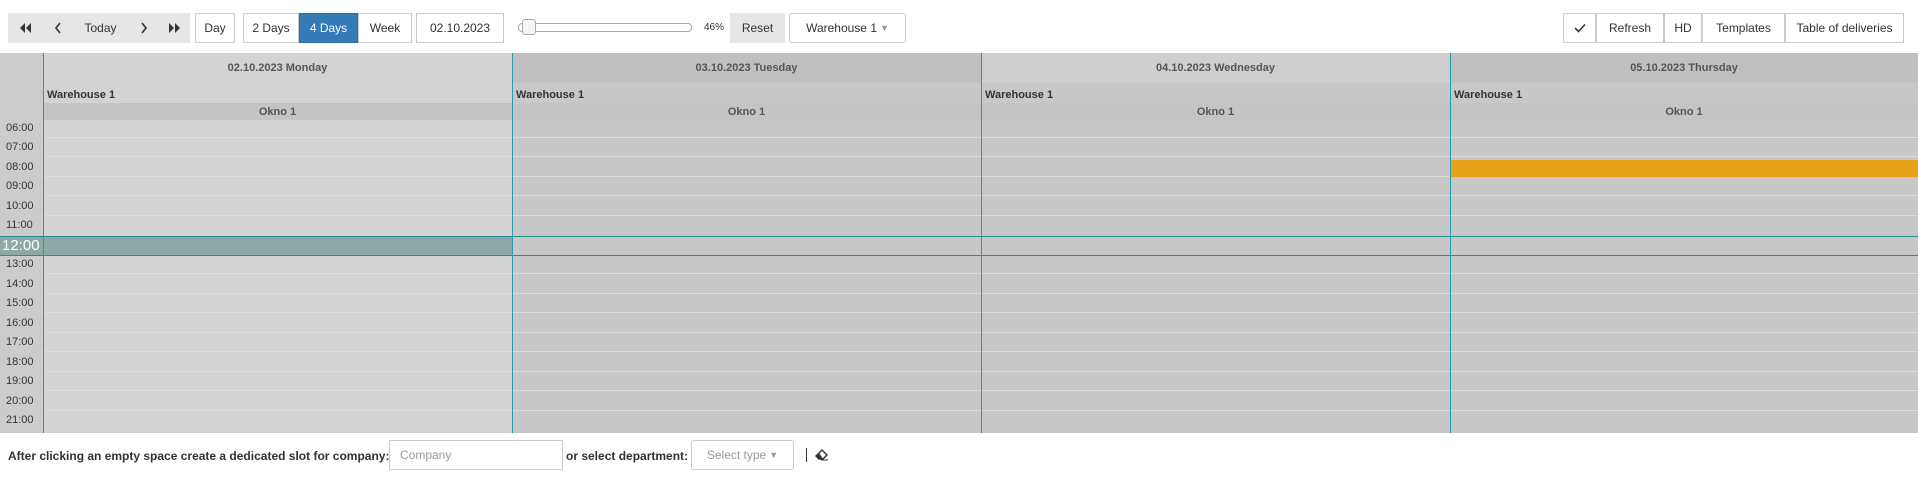 This screenshot has width=1918, height=484. Describe the element at coordinates (20, 381) in the screenshot. I see `time-label: 19:00` at that location.